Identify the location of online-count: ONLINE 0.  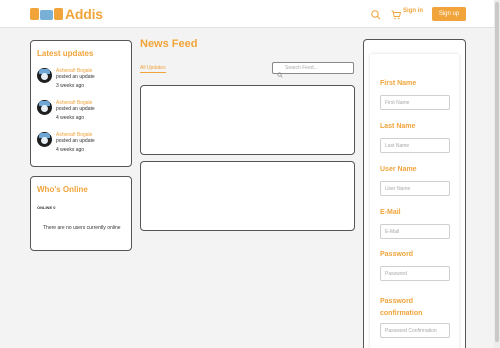
(46, 207).